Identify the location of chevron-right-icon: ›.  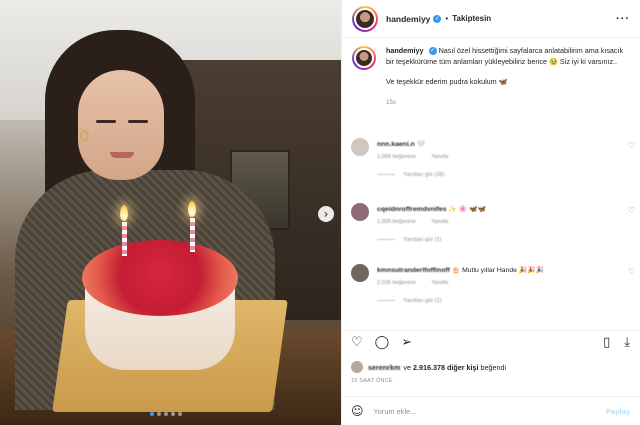
(326, 214).